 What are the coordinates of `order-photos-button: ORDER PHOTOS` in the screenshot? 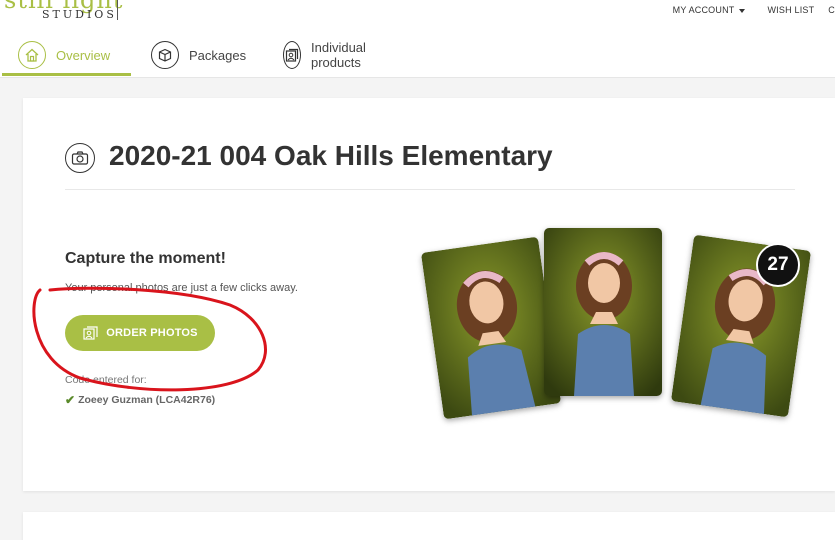 It's located at (140, 333).